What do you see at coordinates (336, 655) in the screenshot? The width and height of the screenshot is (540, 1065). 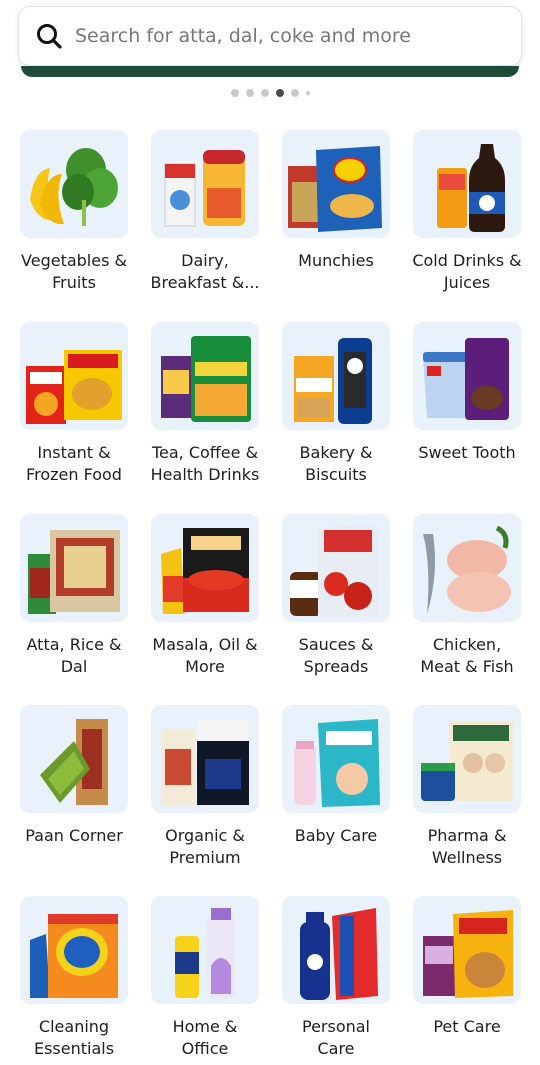 I see `category-label: Sauces & Spreads` at bounding box center [336, 655].